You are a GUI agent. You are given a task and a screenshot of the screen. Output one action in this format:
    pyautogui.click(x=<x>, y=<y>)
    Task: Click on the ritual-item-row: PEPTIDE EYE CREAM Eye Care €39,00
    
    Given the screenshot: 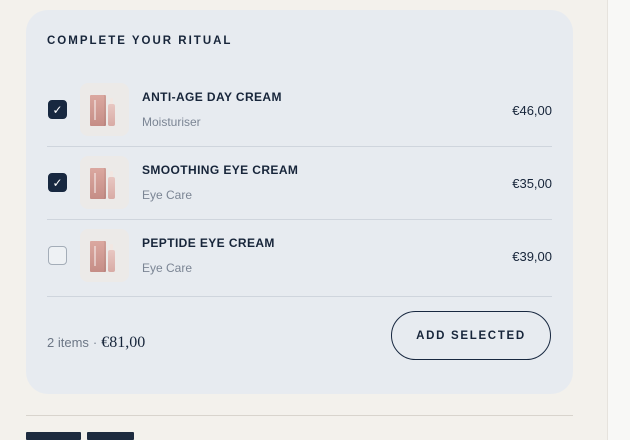 What is the action you would take?
    pyautogui.click(x=299, y=256)
    